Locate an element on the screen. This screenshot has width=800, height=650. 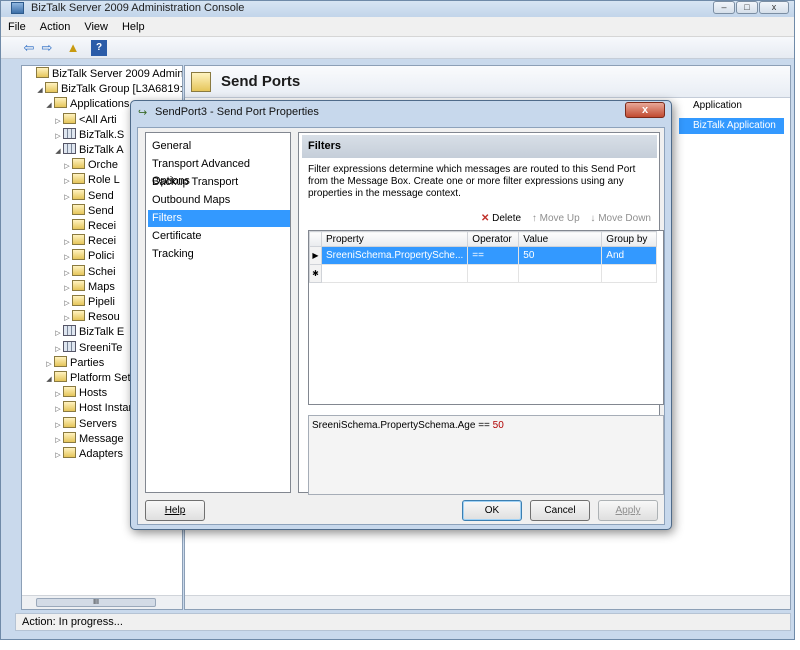
tree-item: ▷ Hosts is located at coordinates (80, 393).